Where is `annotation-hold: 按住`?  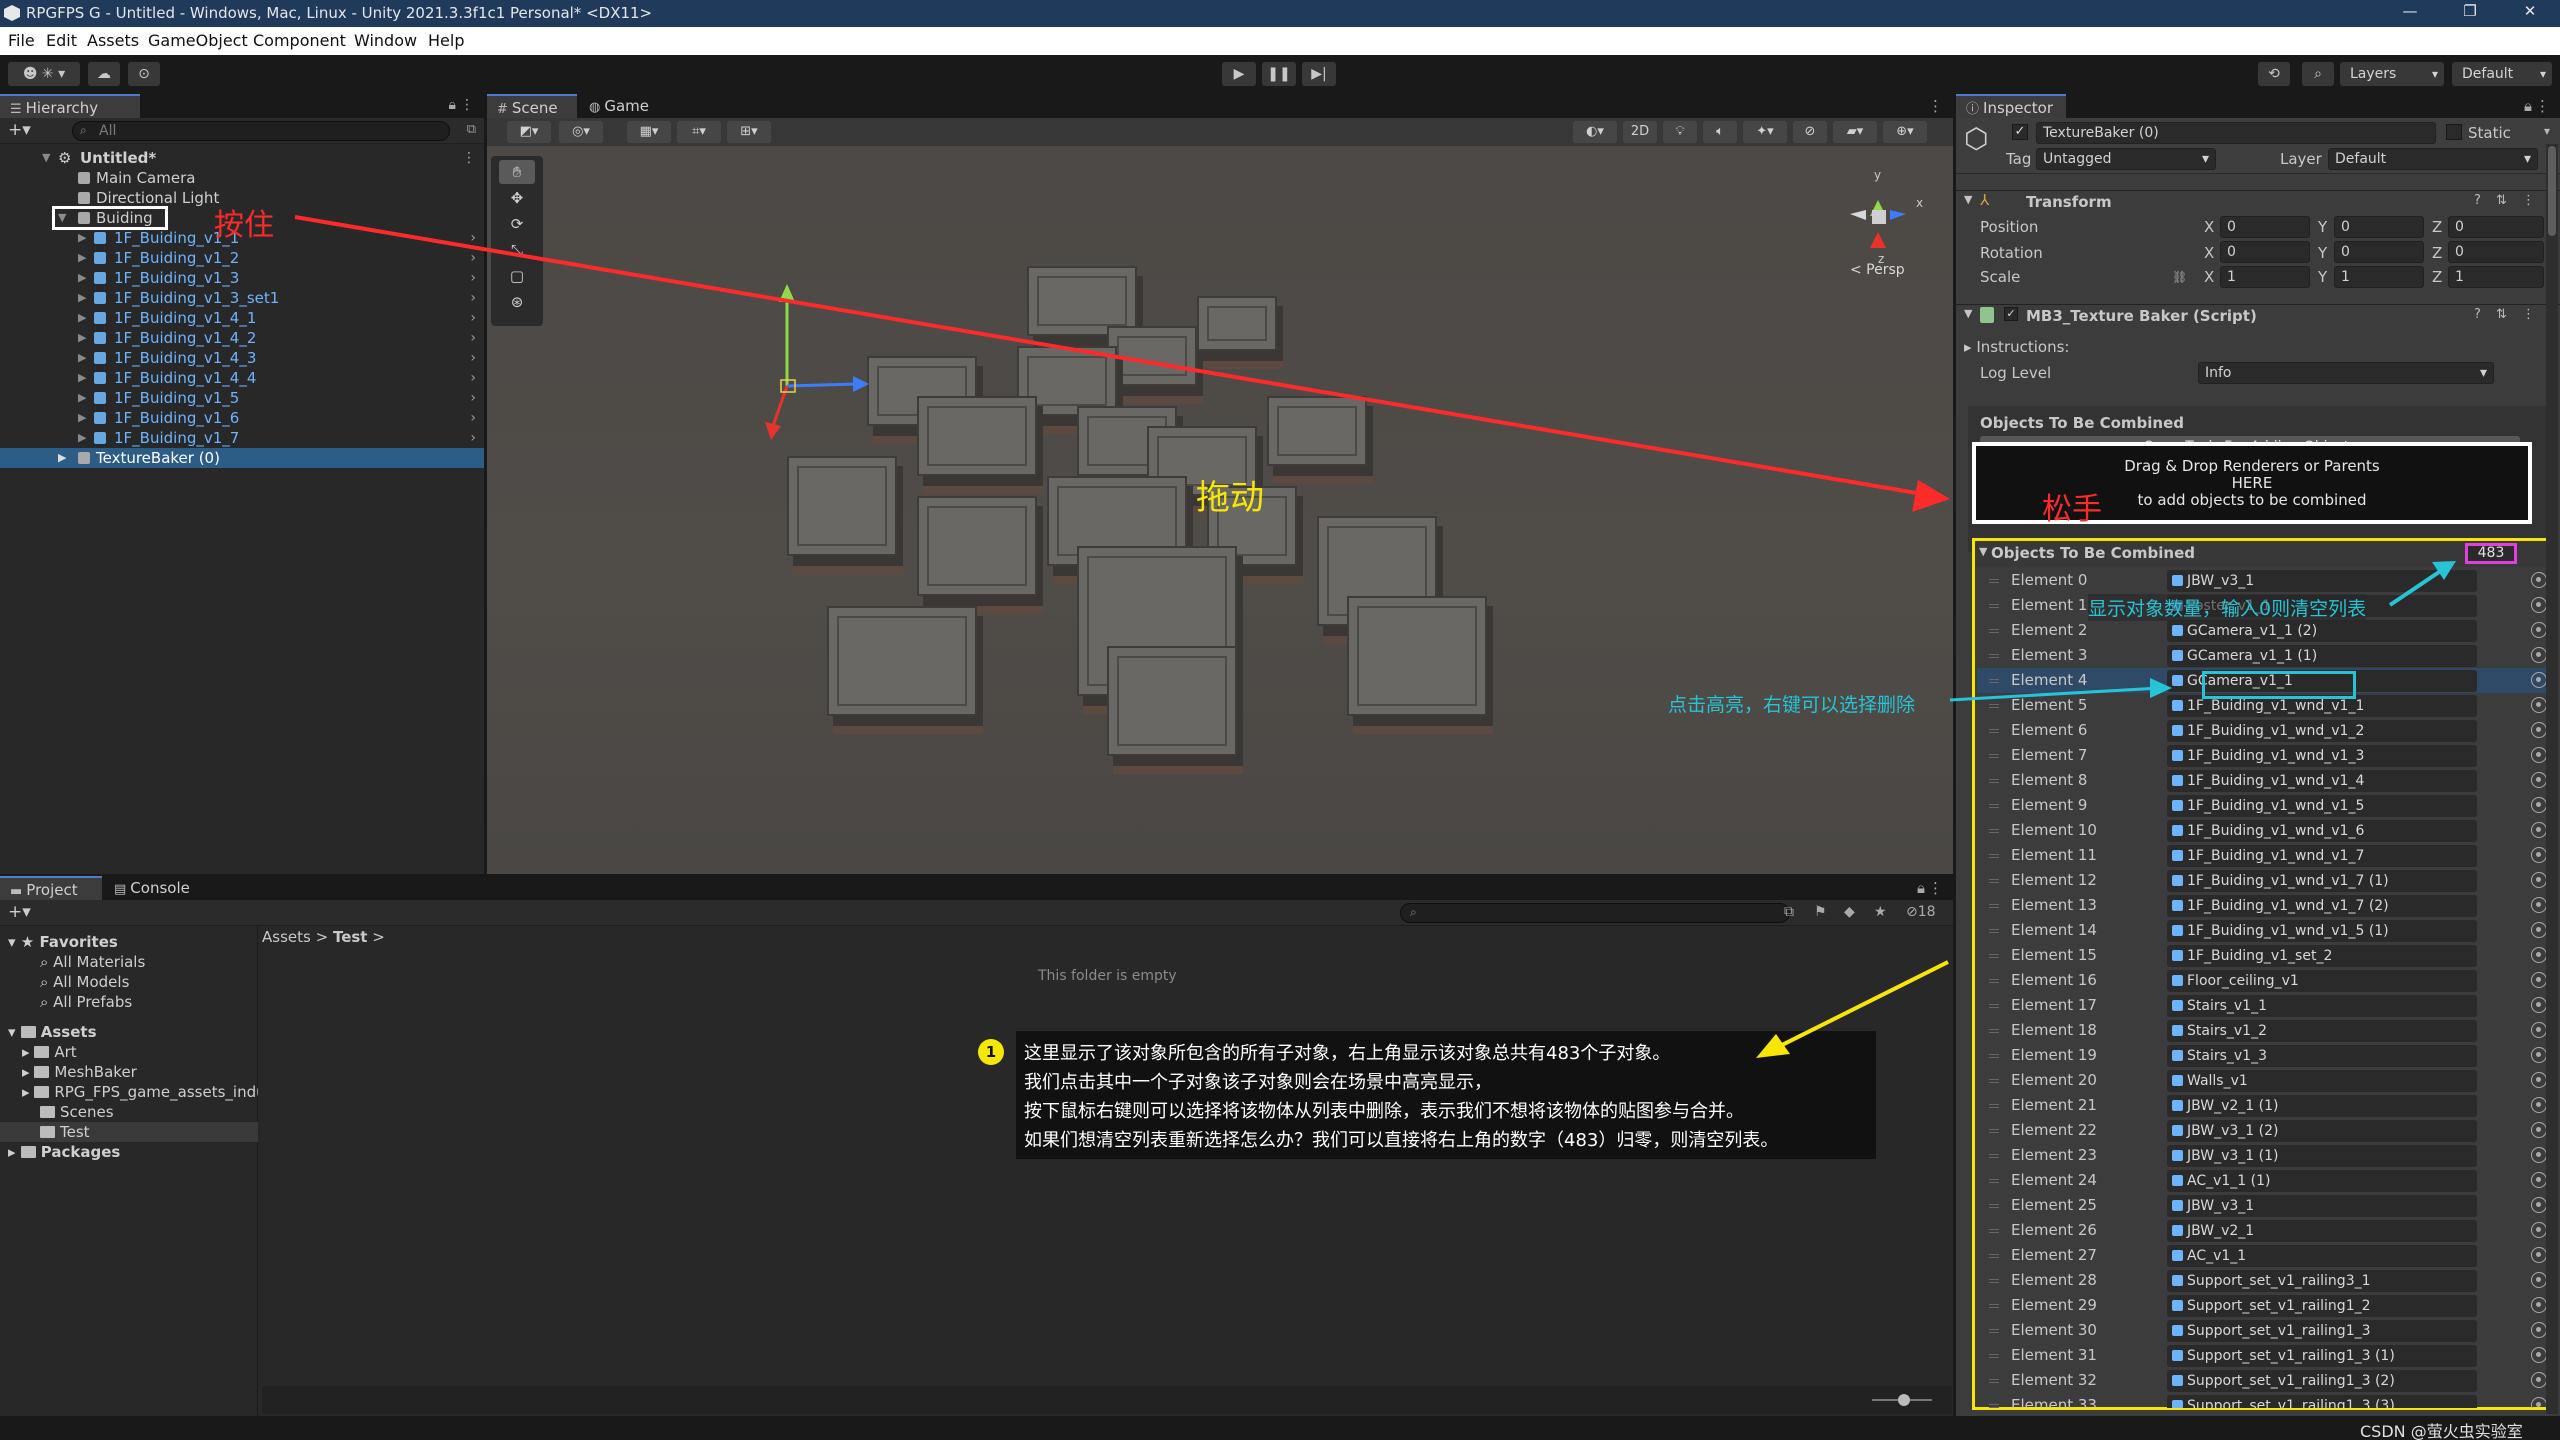
annotation-hold: 按住 is located at coordinates (244, 225).